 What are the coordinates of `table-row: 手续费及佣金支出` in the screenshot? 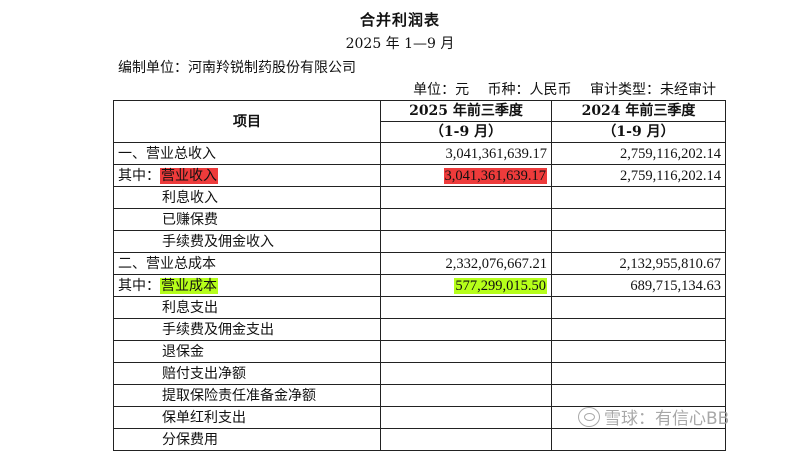 It's located at (419, 329).